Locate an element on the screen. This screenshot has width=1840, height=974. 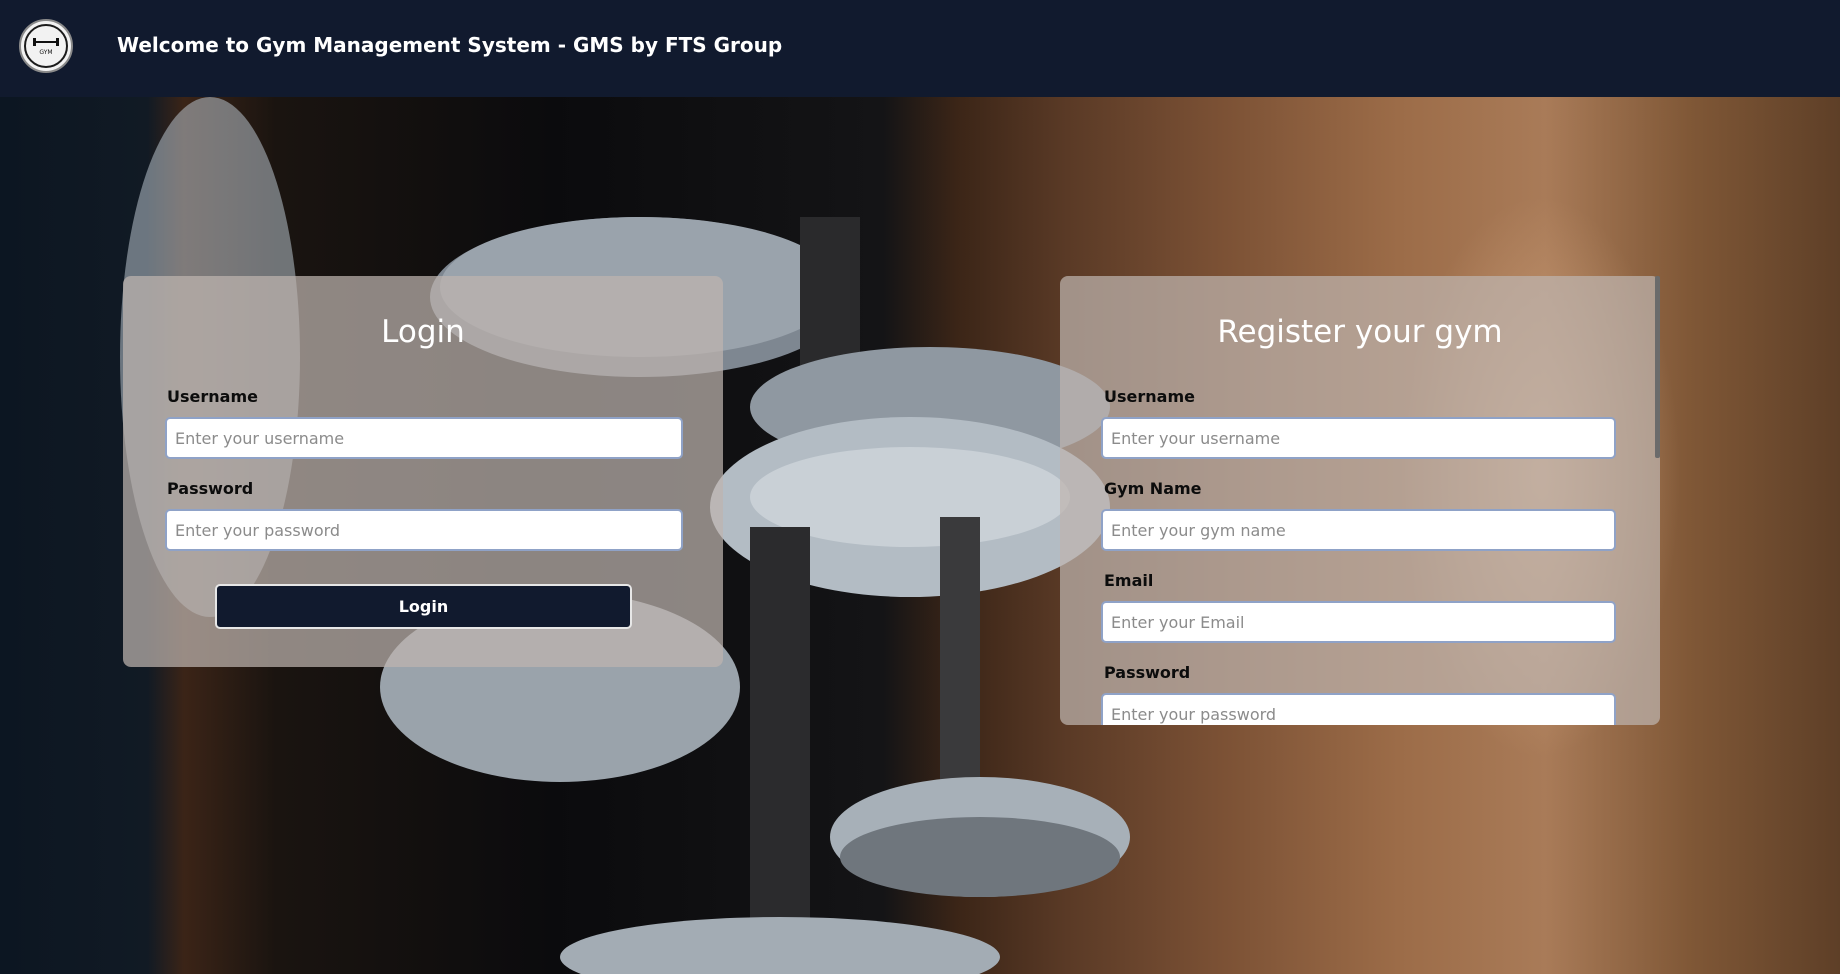
login-title: Login is located at coordinates (423, 332).